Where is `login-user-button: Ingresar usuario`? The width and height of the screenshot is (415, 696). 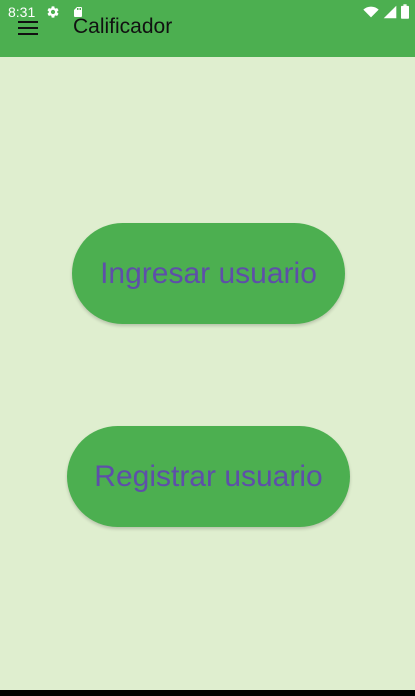 login-user-button: Ingresar usuario is located at coordinates (208, 273).